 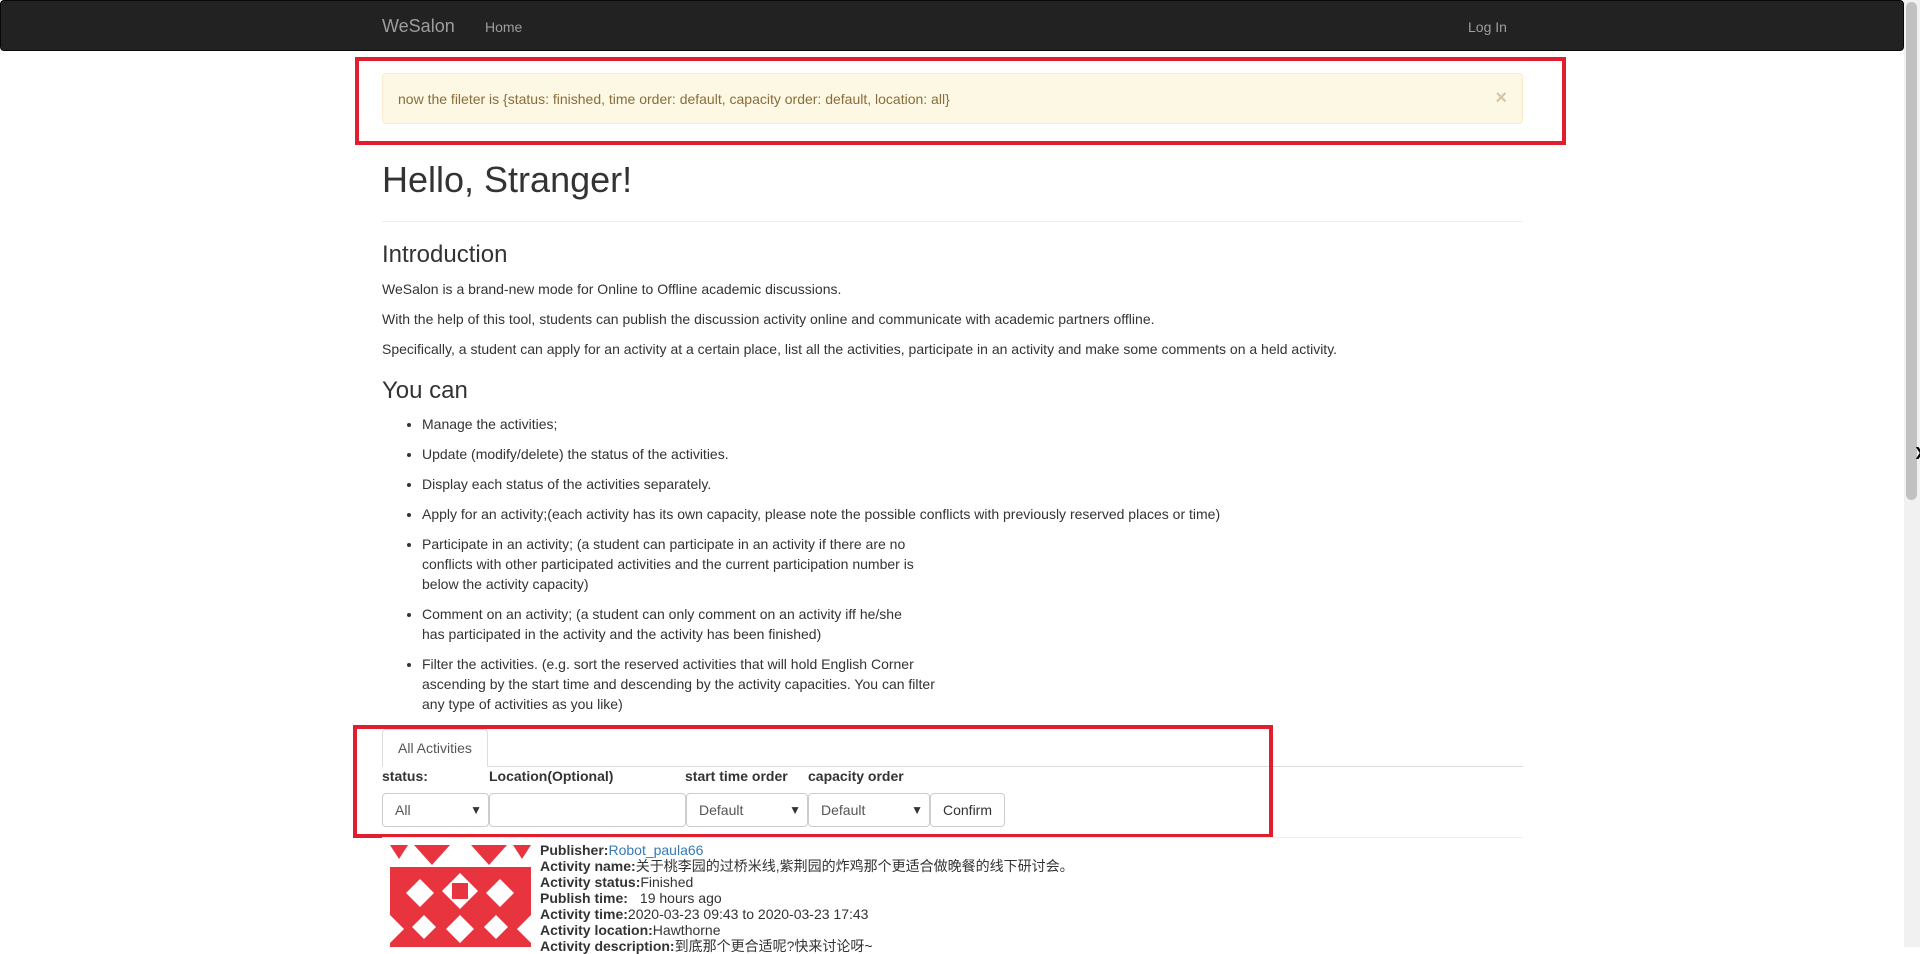 What do you see at coordinates (584, 914) in the screenshot?
I see `activity-time-label: Activity time:` at bounding box center [584, 914].